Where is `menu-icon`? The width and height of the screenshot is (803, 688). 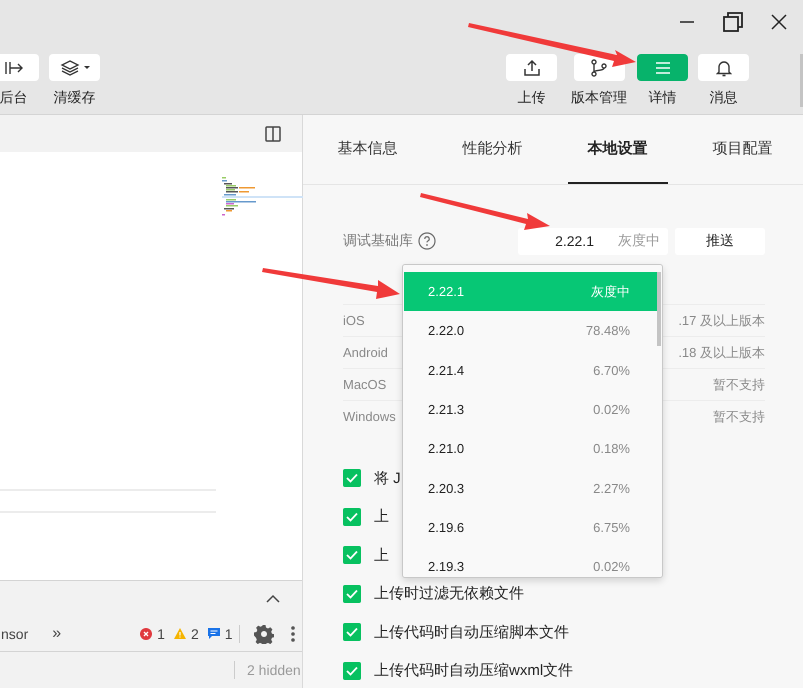
menu-icon is located at coordinates (662, 68).